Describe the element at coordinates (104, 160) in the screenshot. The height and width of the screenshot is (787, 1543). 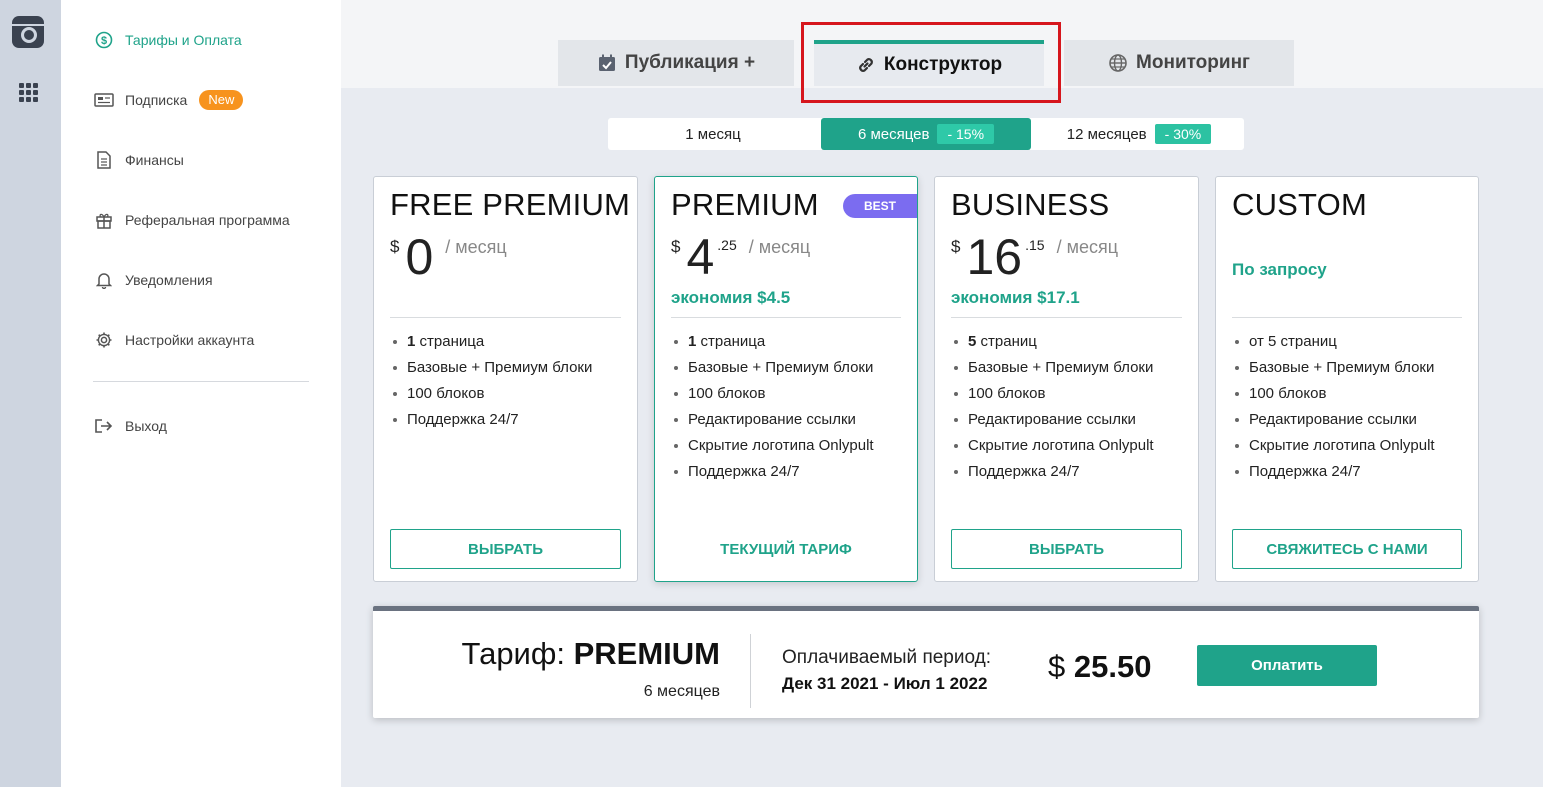
I see `document-icon` at that location.